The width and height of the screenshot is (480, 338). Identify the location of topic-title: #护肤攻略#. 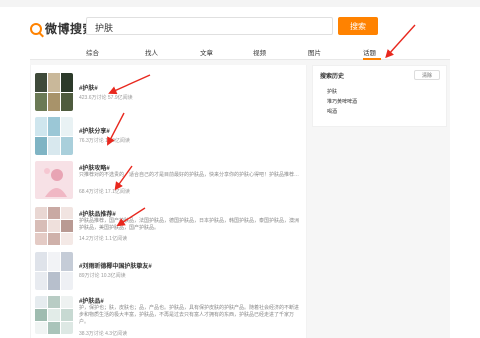
(94, 167).